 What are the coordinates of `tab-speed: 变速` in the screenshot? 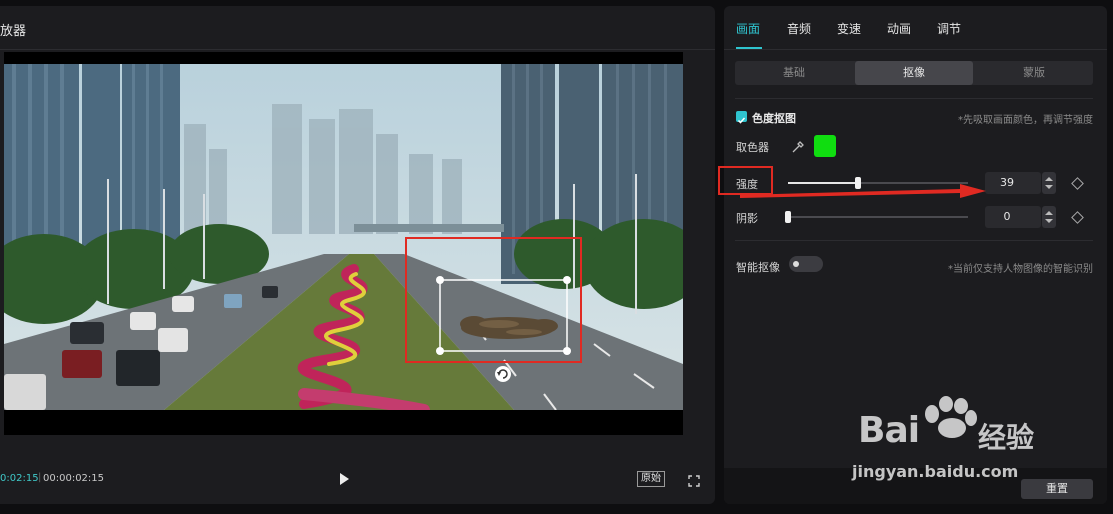 It's located at (849, 28).